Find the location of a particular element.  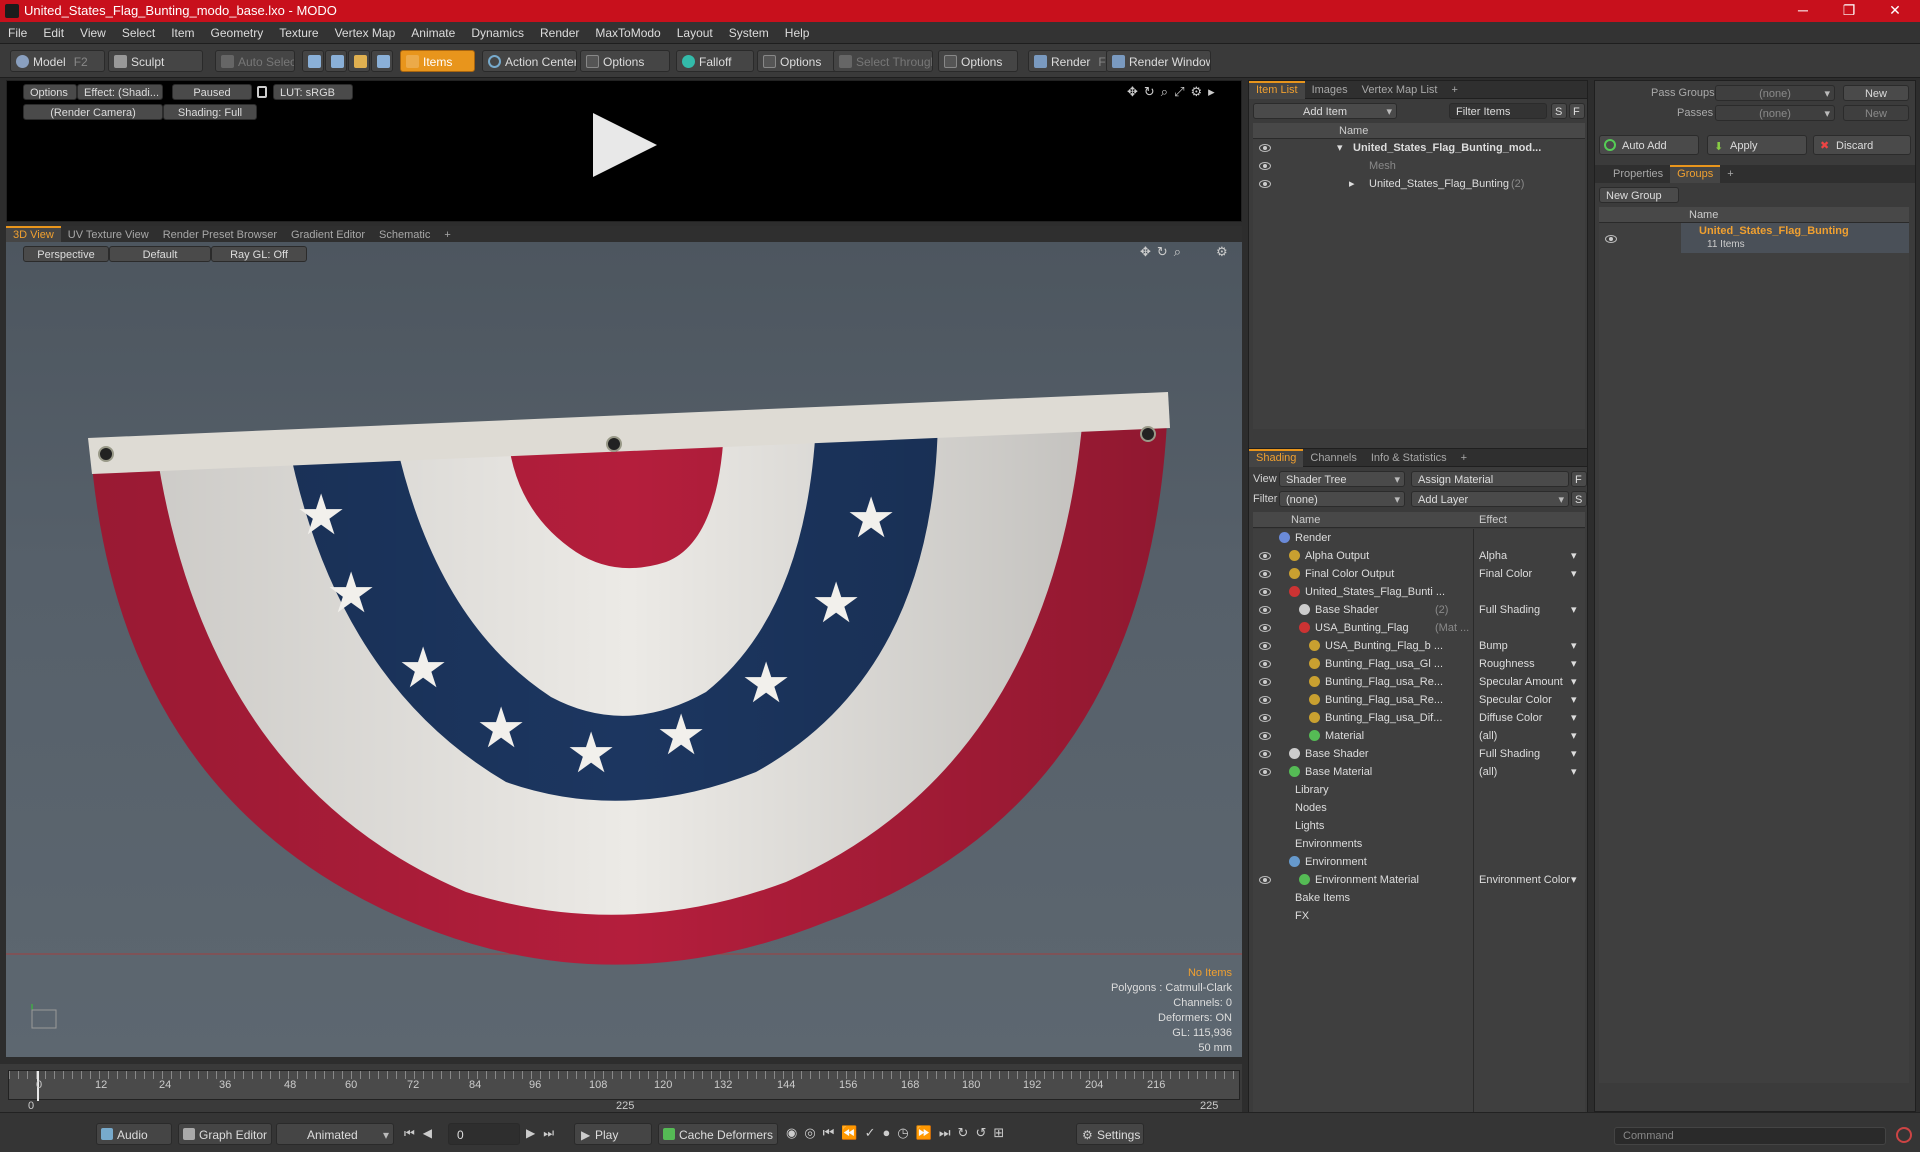

close-button: ✕ is located at coordinates (1895, 11).